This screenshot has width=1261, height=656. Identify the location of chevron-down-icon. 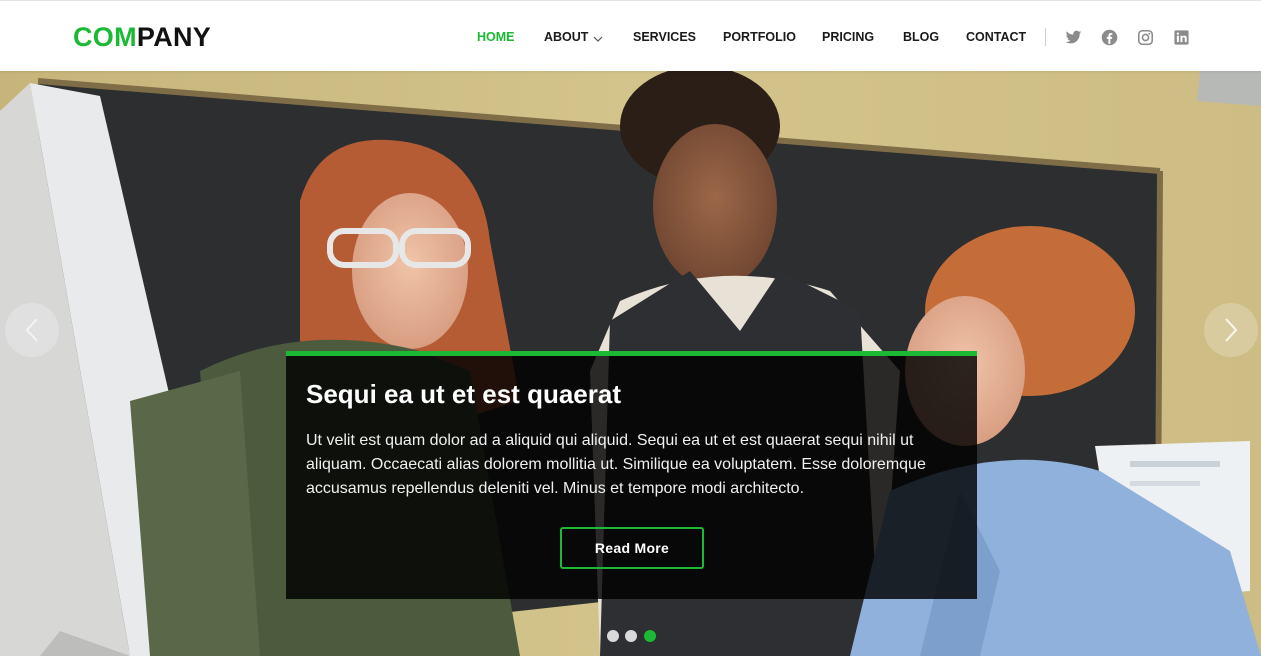
(598, 38).